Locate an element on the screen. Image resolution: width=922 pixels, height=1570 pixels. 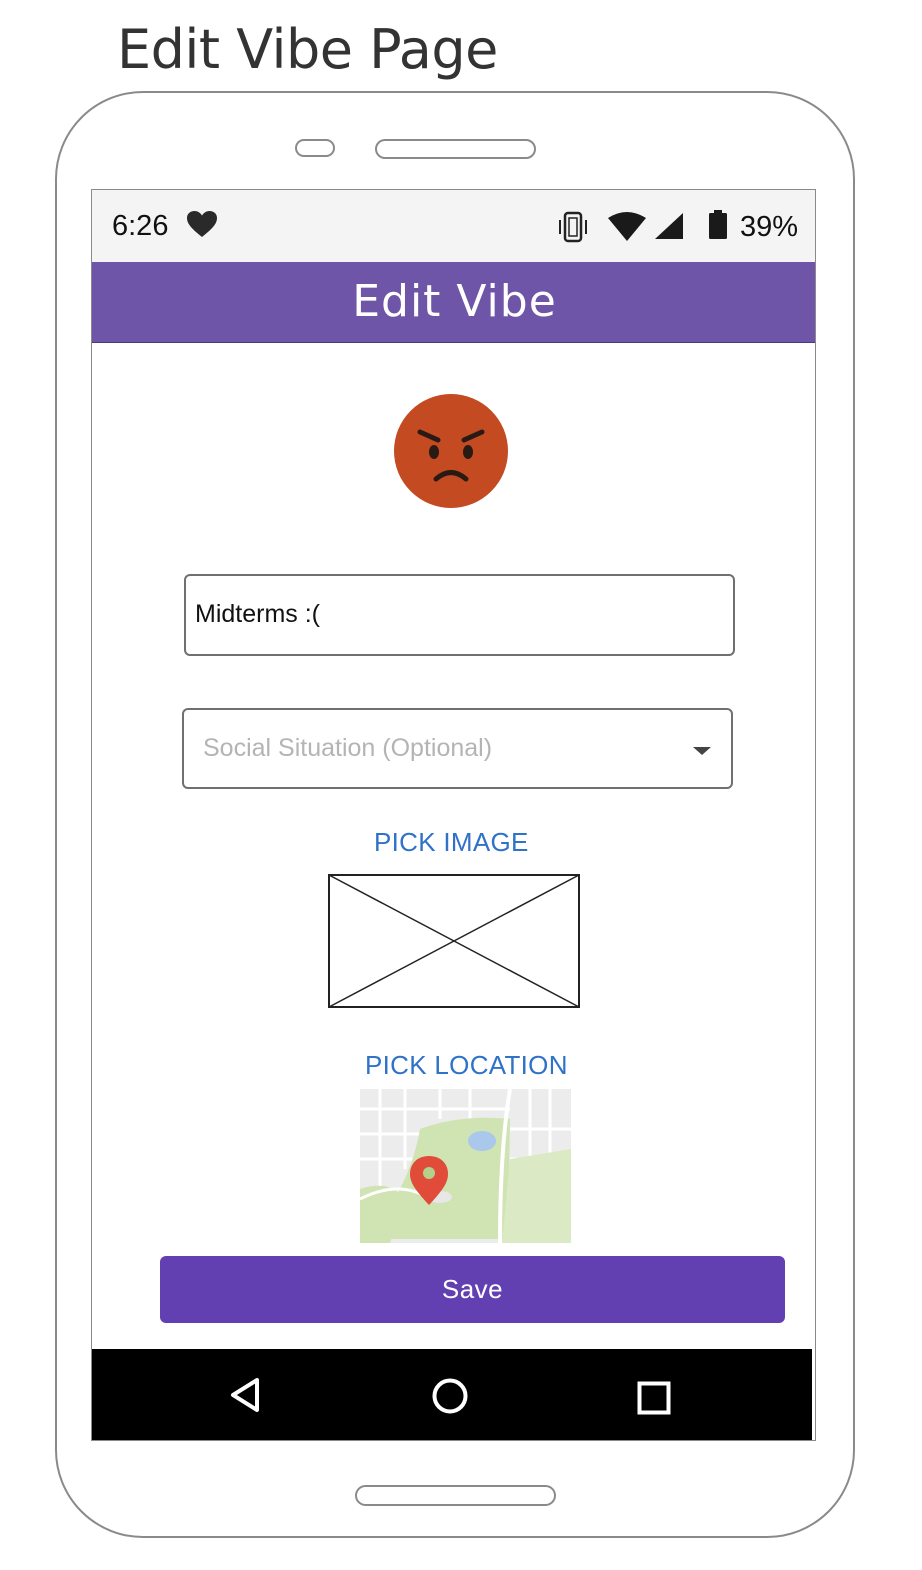
dropdown-arrow-icon is located at coordinates (702, 751).